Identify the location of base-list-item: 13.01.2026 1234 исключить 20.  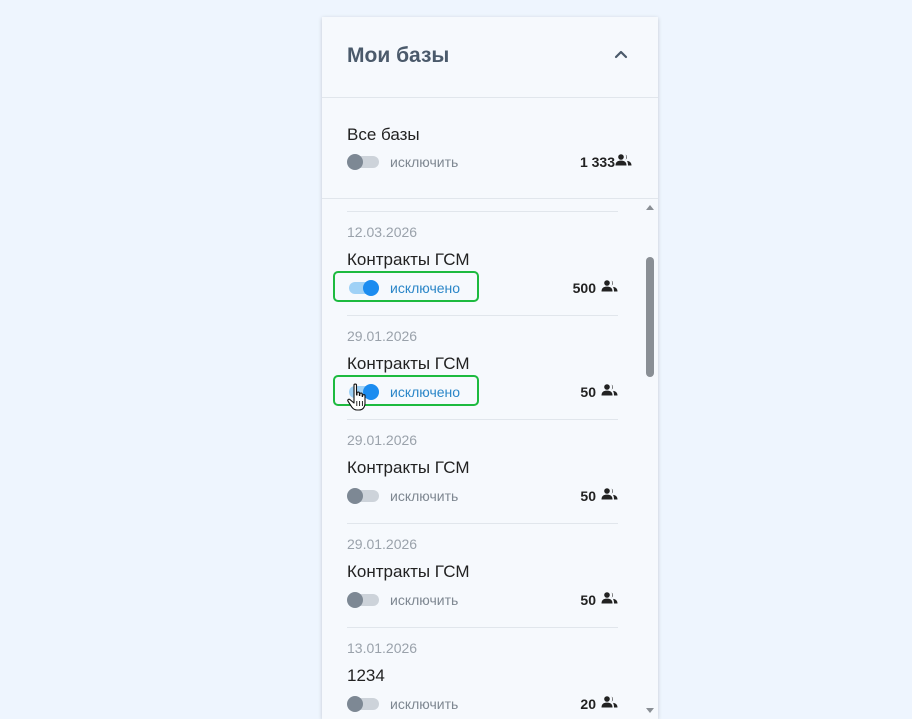
(482, 673).